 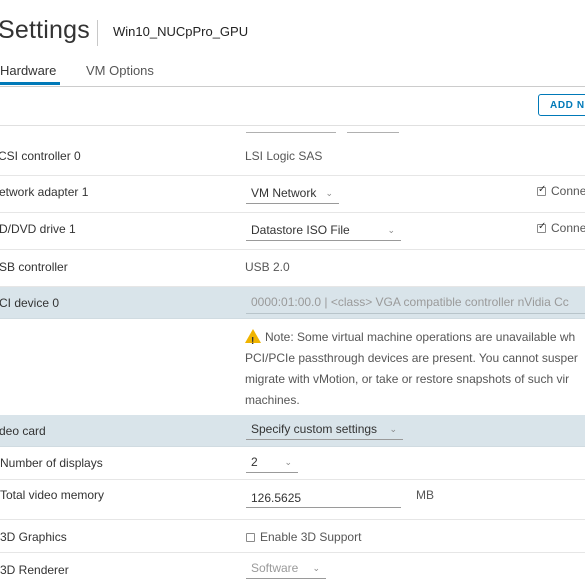 What do you see at coordinates (30, 83) in the screenshot?
I see `active-tab-indicator` at bounding box center [30, 83].